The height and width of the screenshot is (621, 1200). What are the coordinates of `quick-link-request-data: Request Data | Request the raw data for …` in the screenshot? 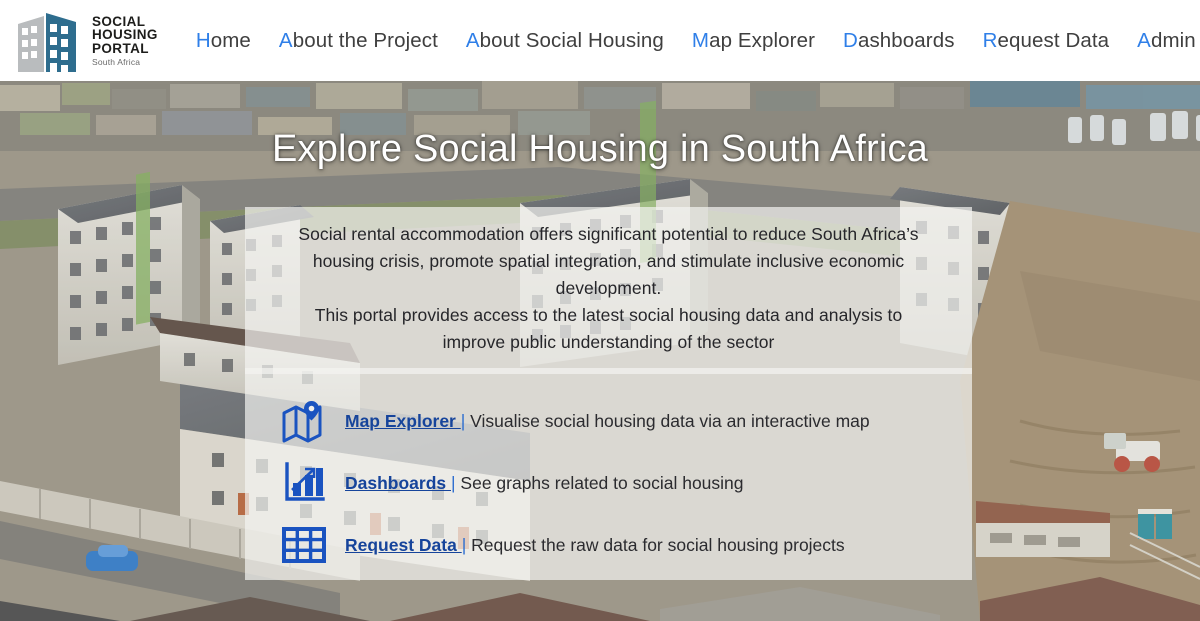 It's located at (608, 545).